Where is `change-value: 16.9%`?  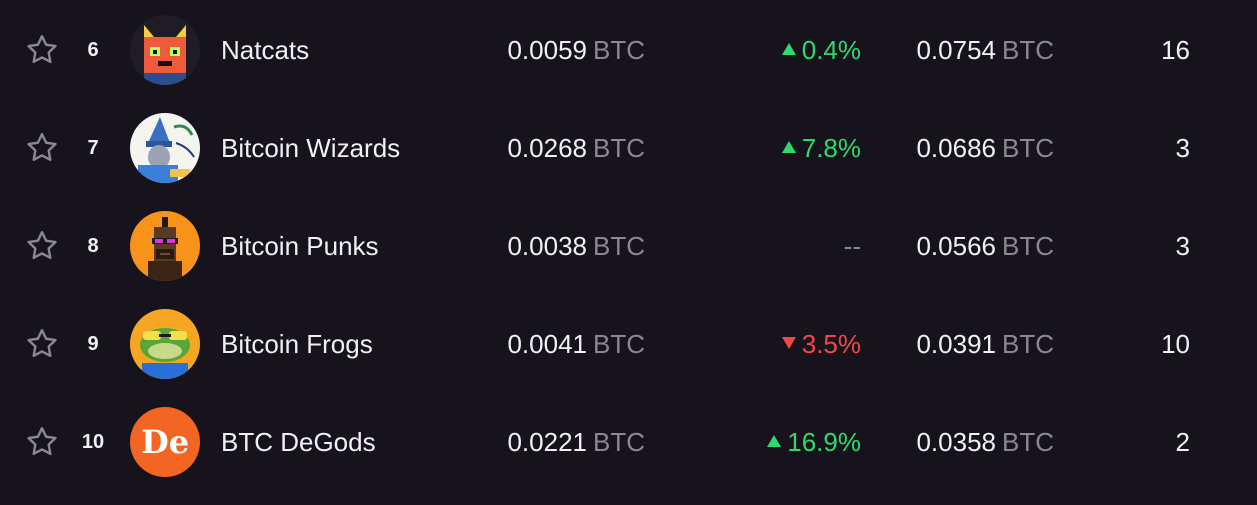
change-value: 16.9% is located at coordinates (824, 442).